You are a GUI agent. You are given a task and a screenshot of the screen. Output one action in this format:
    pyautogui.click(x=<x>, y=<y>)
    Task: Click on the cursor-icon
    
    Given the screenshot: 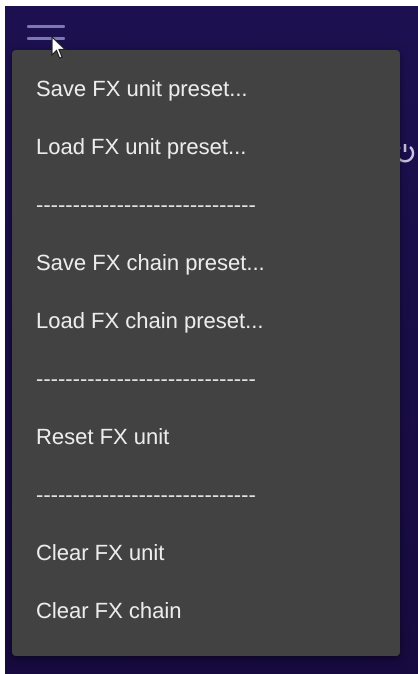 What is the action you would take?
    pyautogui.click(x=59, y=48)
    